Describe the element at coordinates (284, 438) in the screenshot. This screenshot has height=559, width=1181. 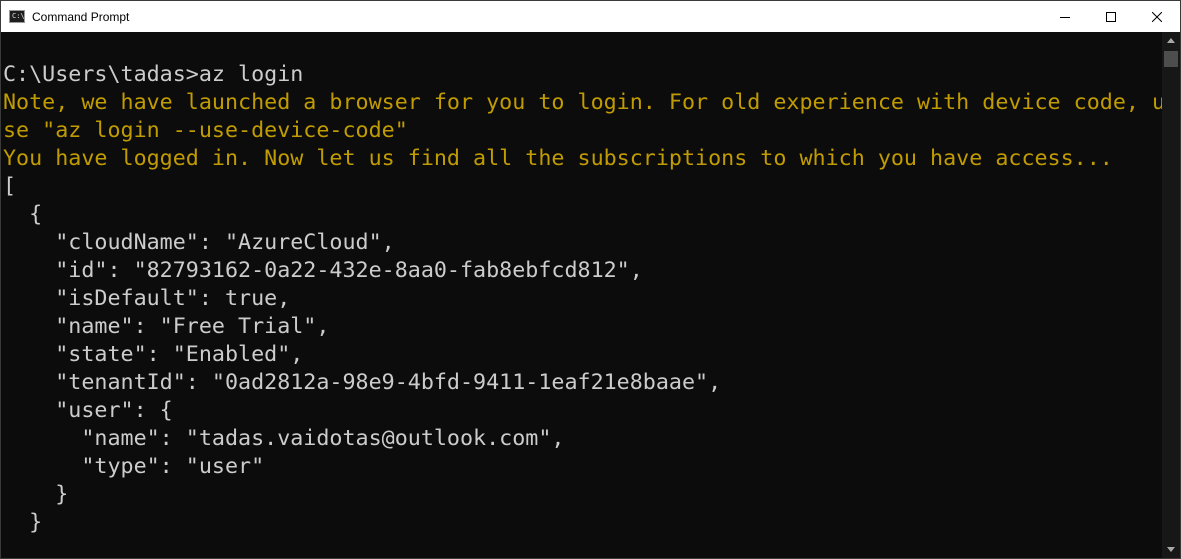
I see `terminal-line: "name": "tadas.vaidotas@outlook.com",` at that location.